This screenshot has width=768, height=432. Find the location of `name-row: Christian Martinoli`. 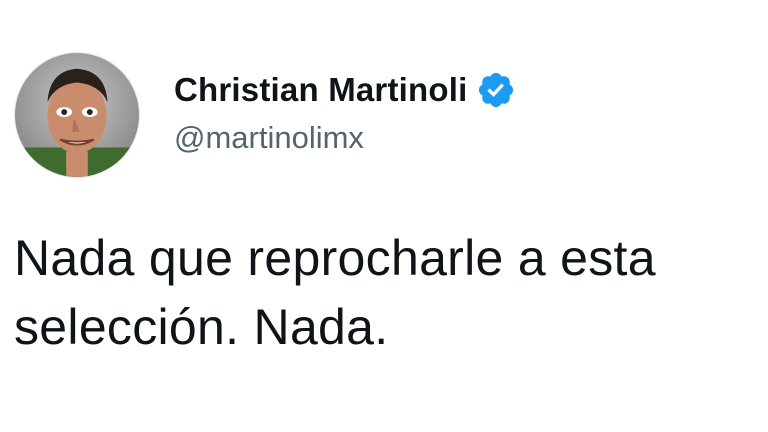

name-row: Christian Martinoli is located at coordinates (345, 90).